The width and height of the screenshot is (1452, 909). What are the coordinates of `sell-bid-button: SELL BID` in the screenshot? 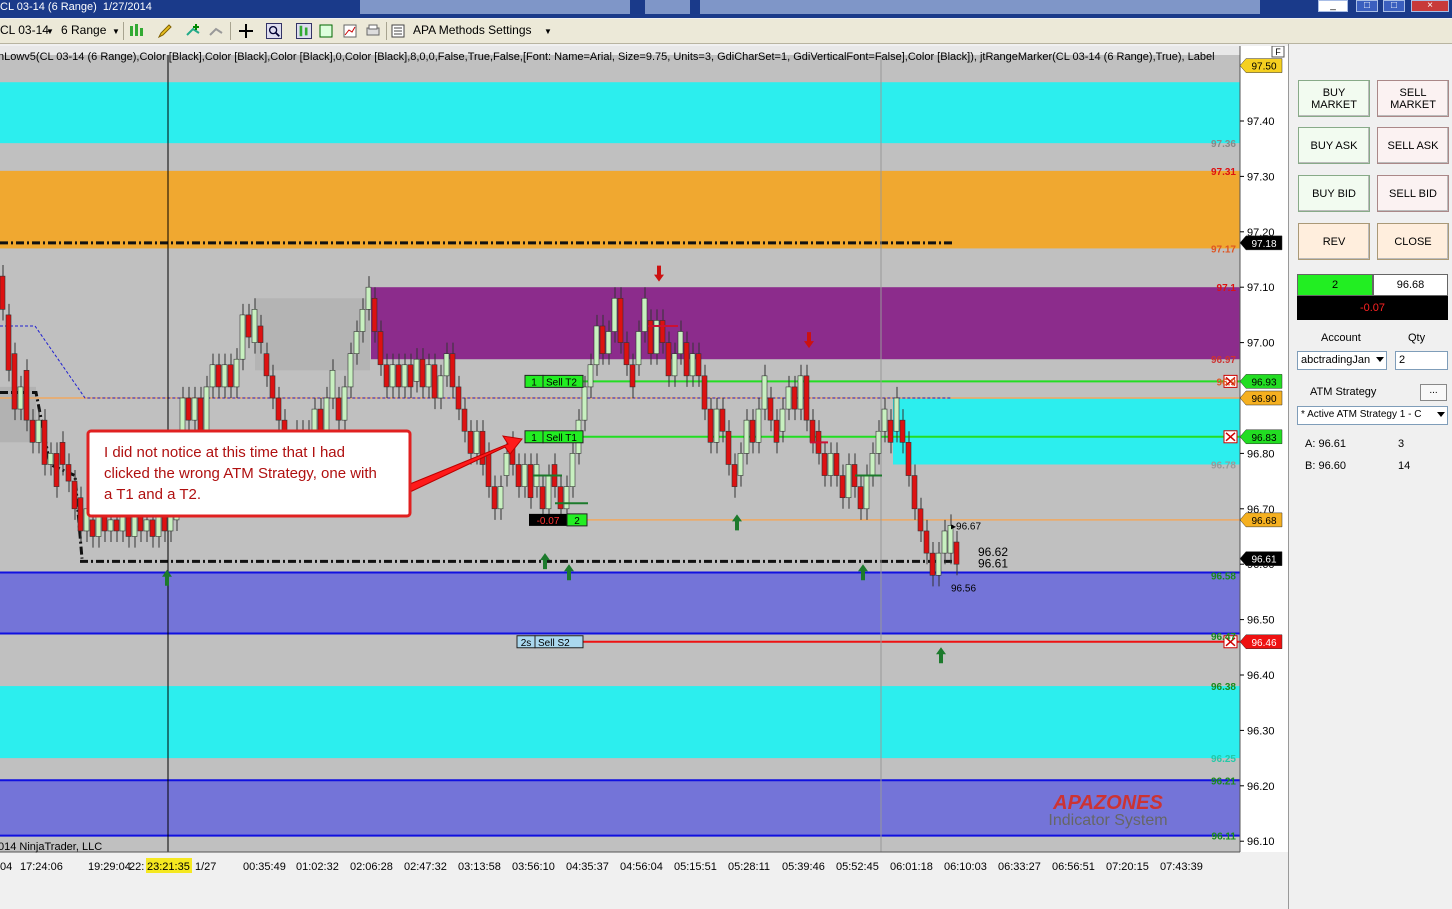 It's located at (1413, 193).